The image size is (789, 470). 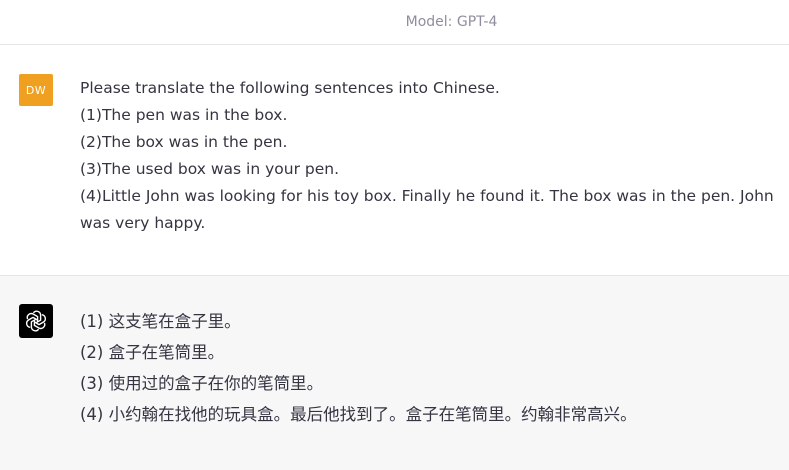 What do you see at coordinates (160, 321) in the screenshot?
I see `assistant-message-line: (1) 这支笔在盒子里。` at bounding box center [160, 321].